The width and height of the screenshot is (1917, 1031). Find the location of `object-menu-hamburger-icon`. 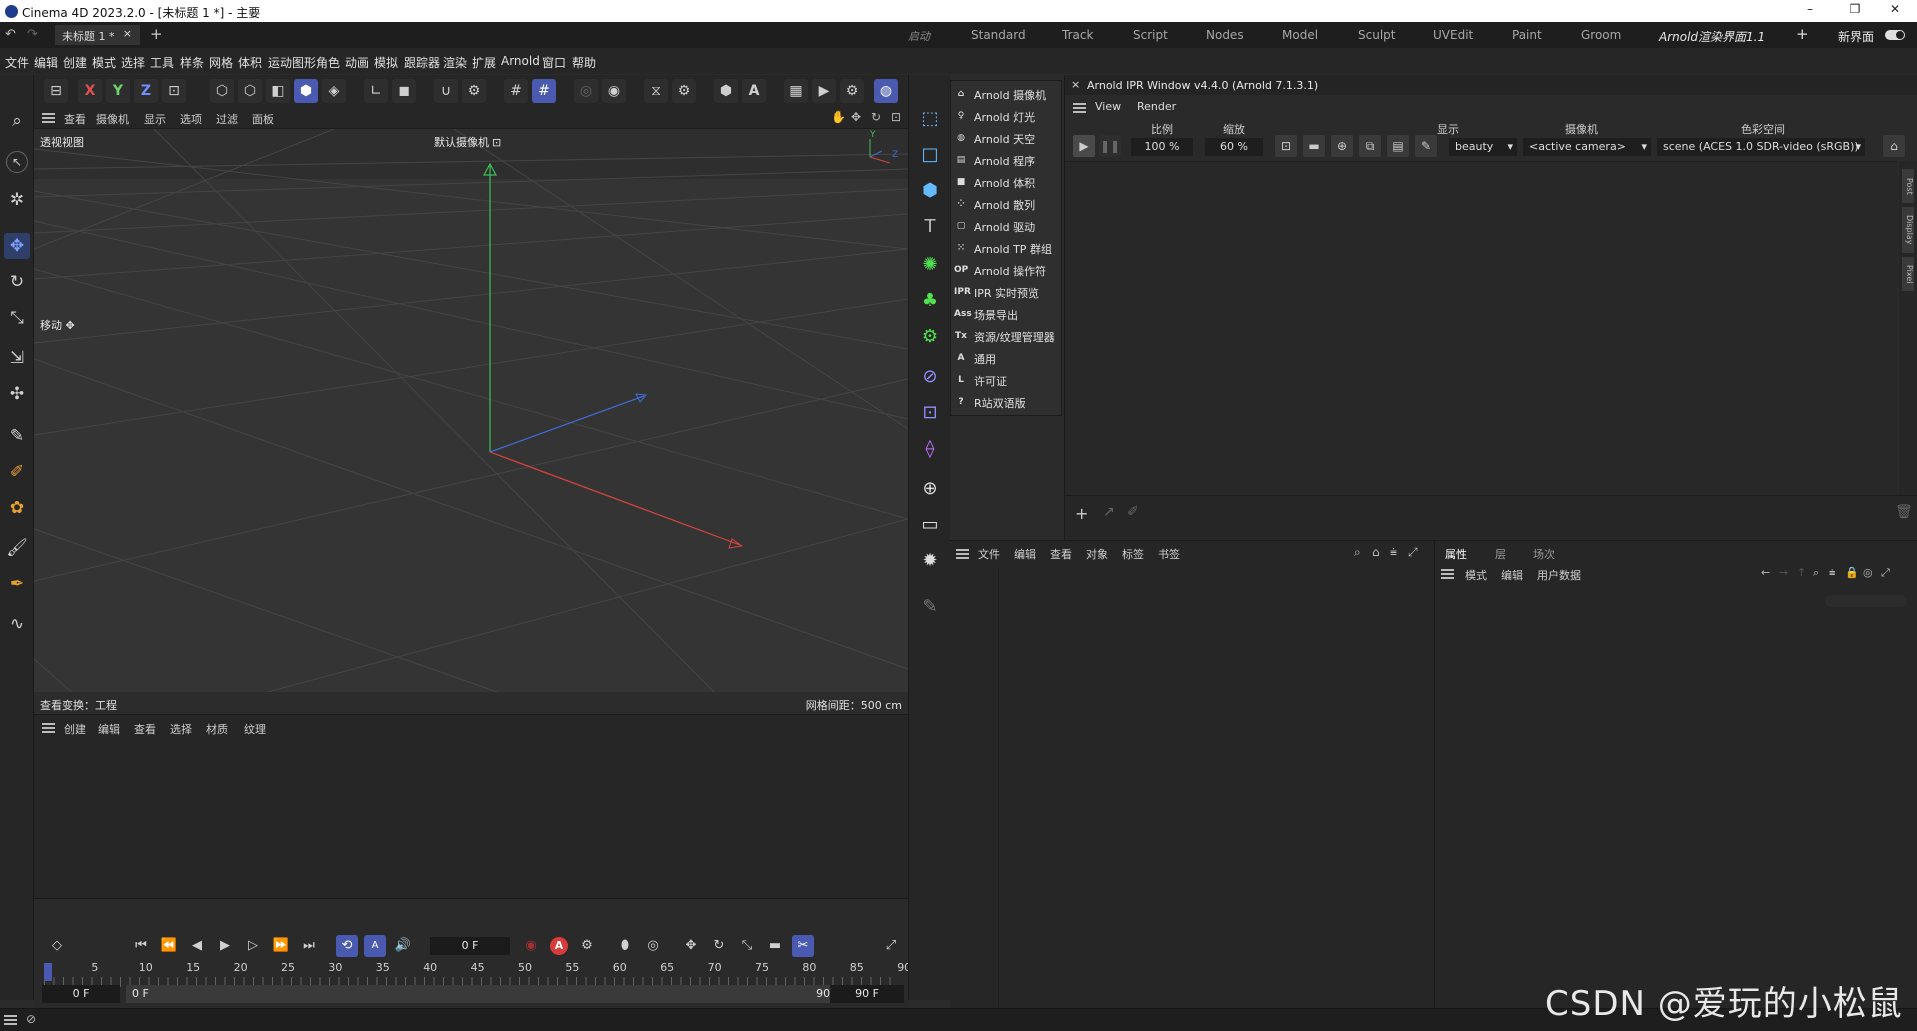

object-menu-hamburger-icon is located at coordinates (962, 554).